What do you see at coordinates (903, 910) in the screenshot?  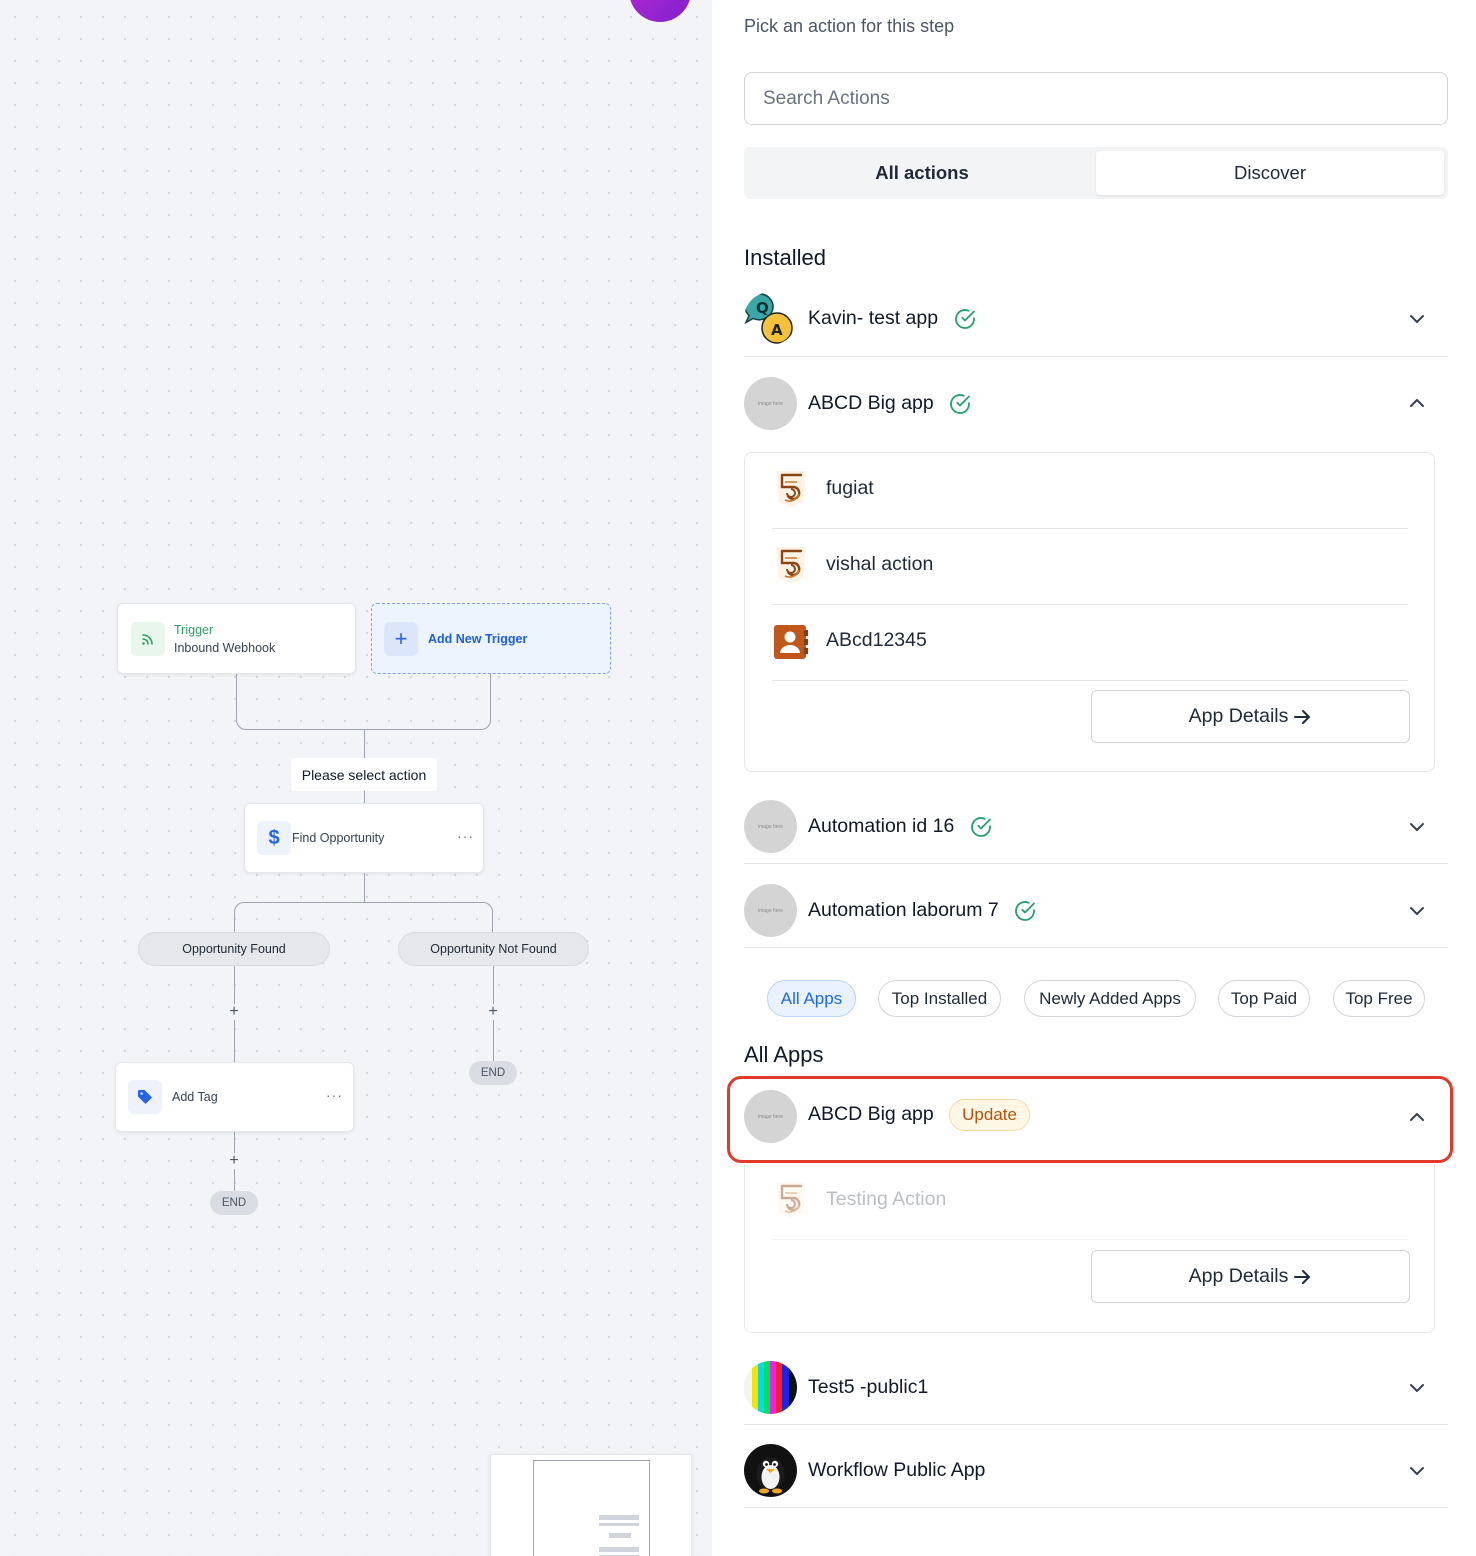 I see `app-name-text: Automation laborum 7` at bounding box center [903, 910].